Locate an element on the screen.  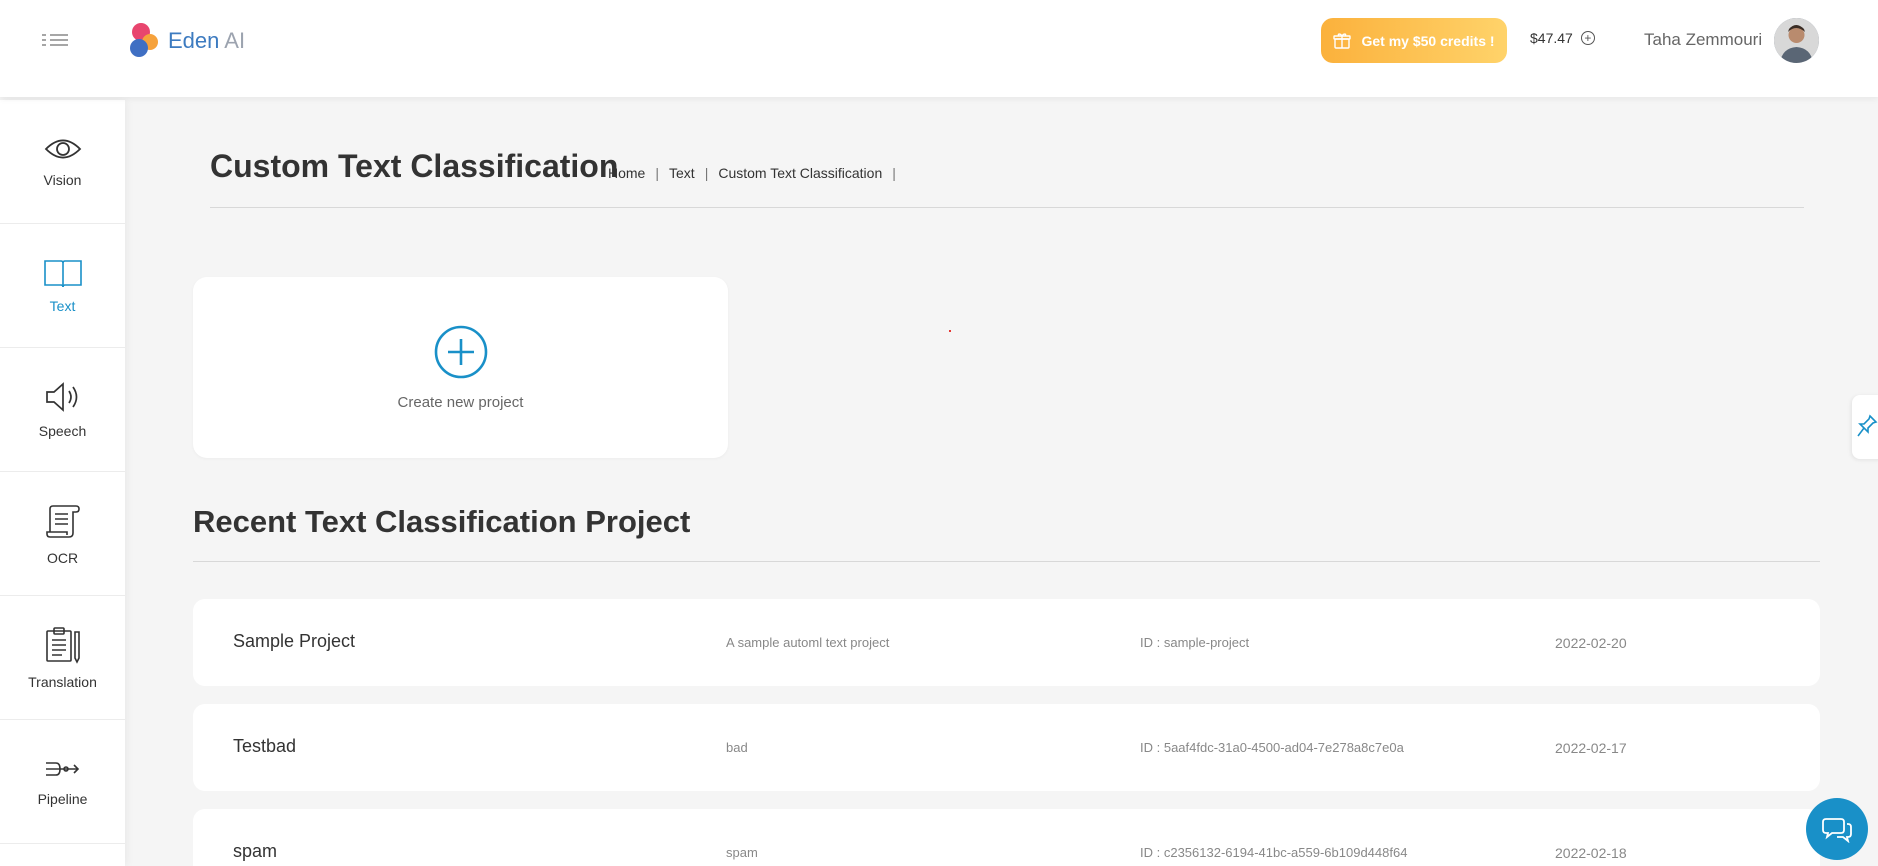
eden-ai-logo: Eden AI is located at coordinates (187, 41).